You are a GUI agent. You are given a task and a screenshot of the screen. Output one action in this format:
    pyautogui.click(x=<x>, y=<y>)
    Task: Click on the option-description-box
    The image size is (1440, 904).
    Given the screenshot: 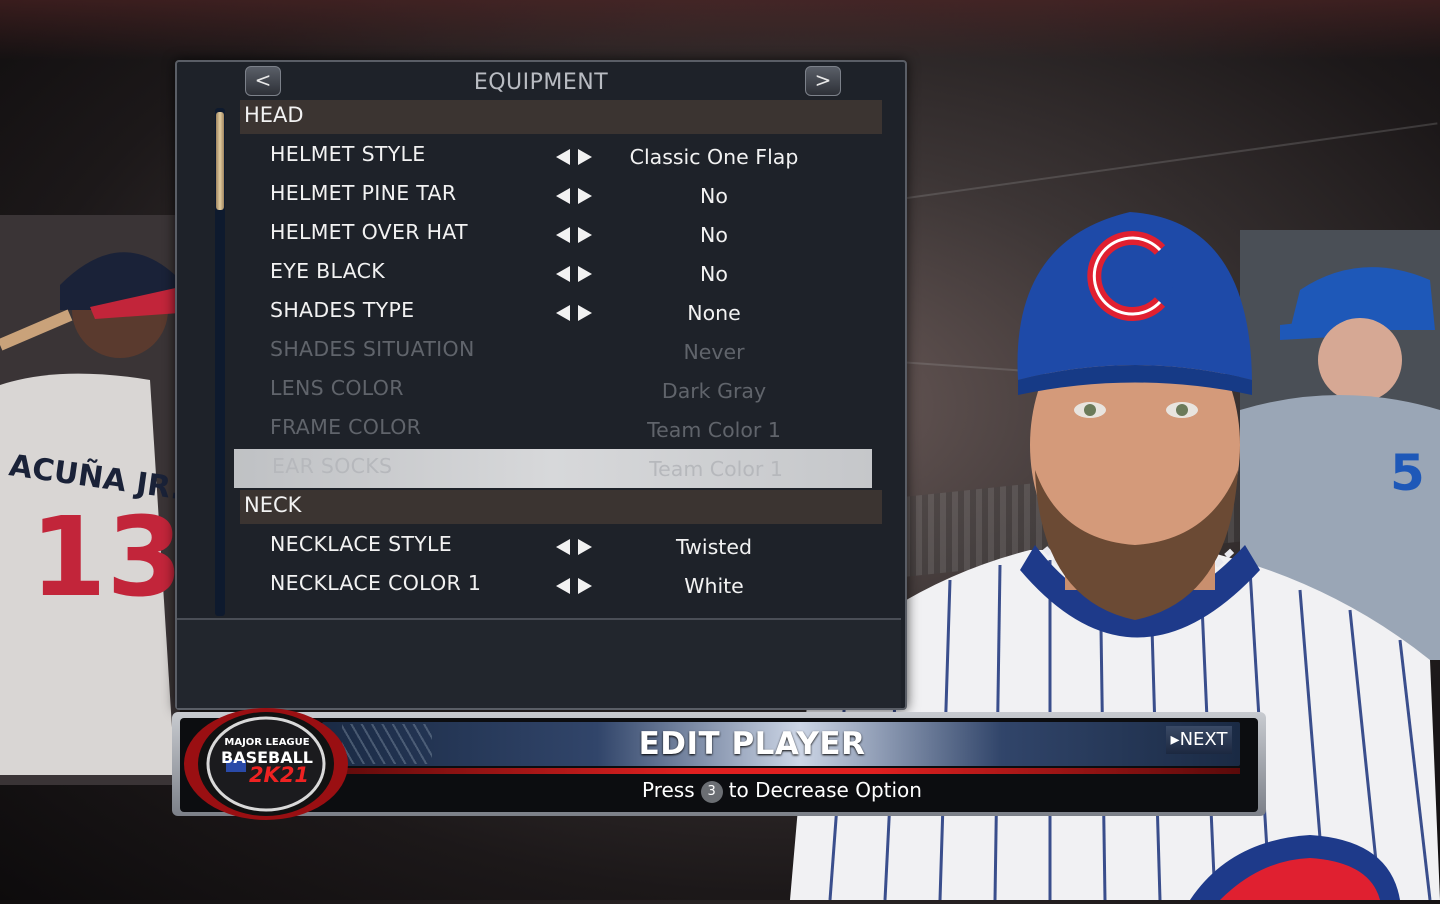 What is the action you would take?
    pyautogui.click(x=539, y=663)
    